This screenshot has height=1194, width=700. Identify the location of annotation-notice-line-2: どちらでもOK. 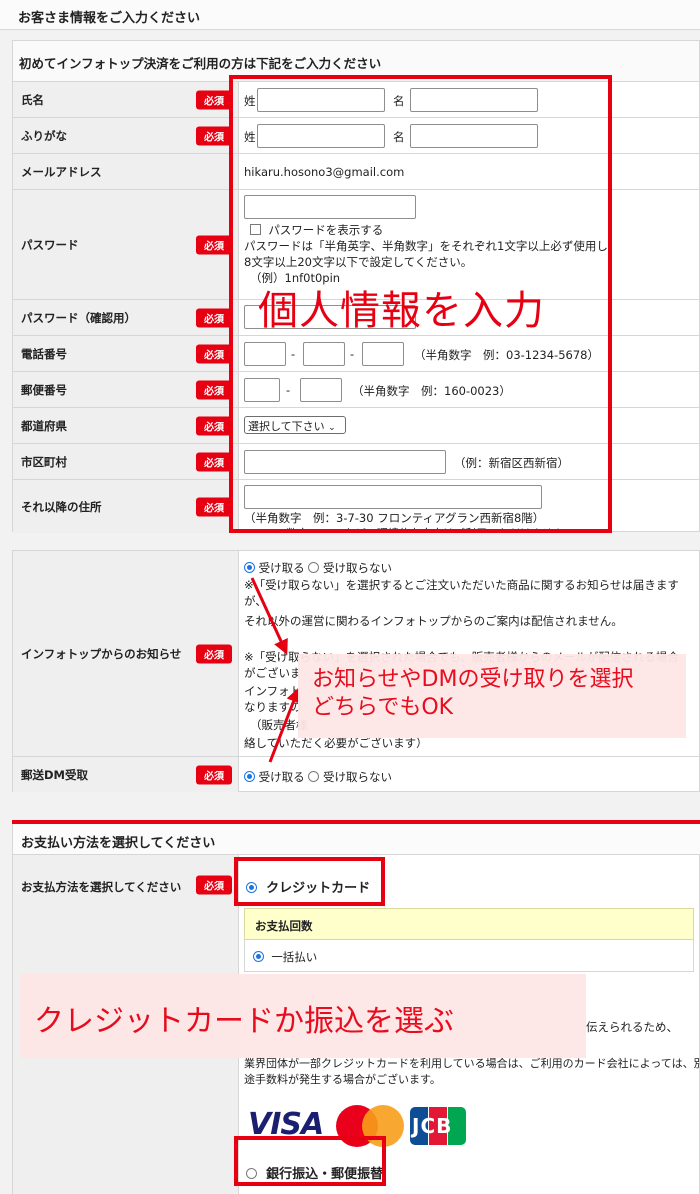
(383, 707).